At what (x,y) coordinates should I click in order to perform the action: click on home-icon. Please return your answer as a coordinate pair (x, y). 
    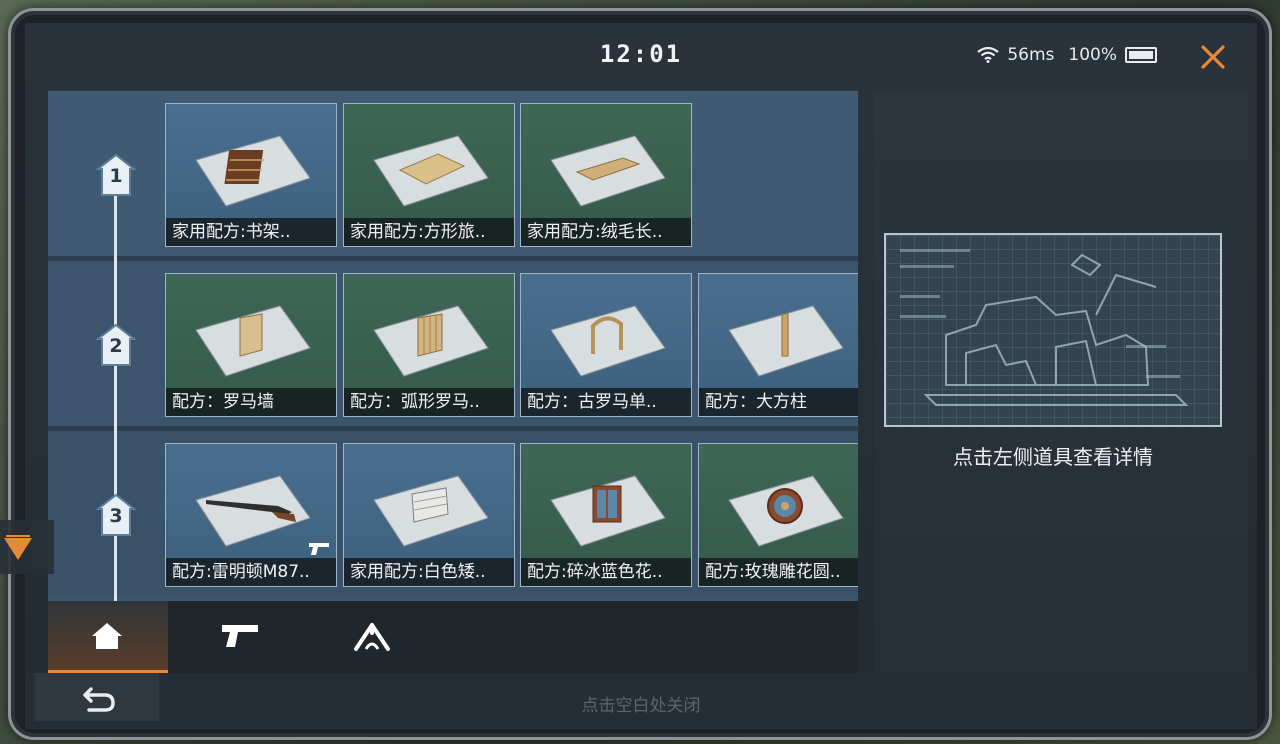
    Looking at the image, I should click on (107, 636).